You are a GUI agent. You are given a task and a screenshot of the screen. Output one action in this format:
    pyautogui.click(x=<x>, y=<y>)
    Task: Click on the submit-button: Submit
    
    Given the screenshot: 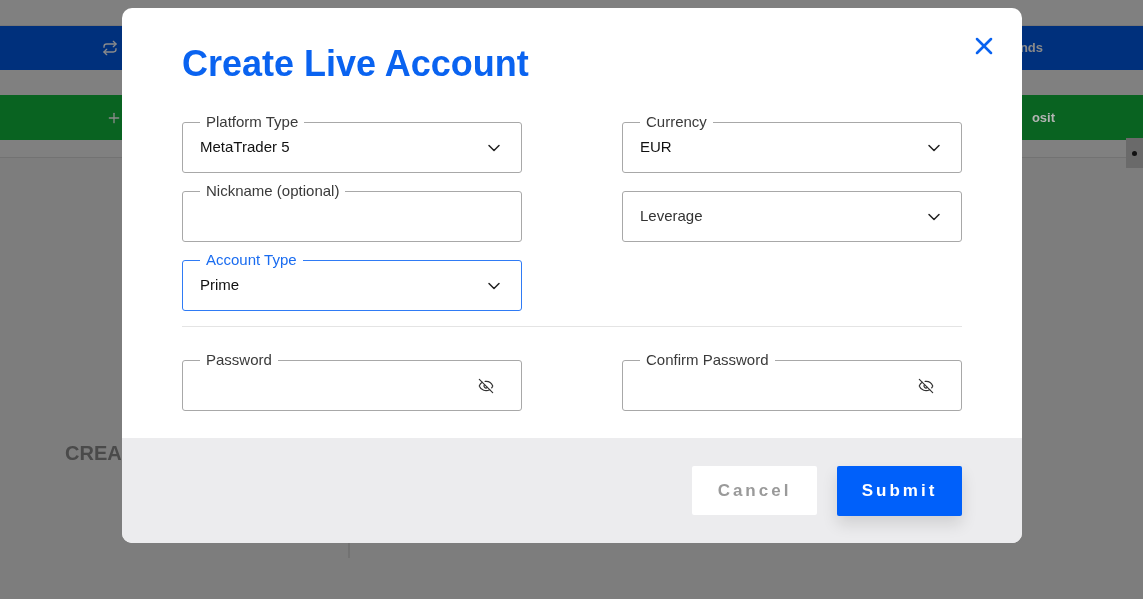 What is the action you would take?
    pyautogui.click(x=899, y=490)
    